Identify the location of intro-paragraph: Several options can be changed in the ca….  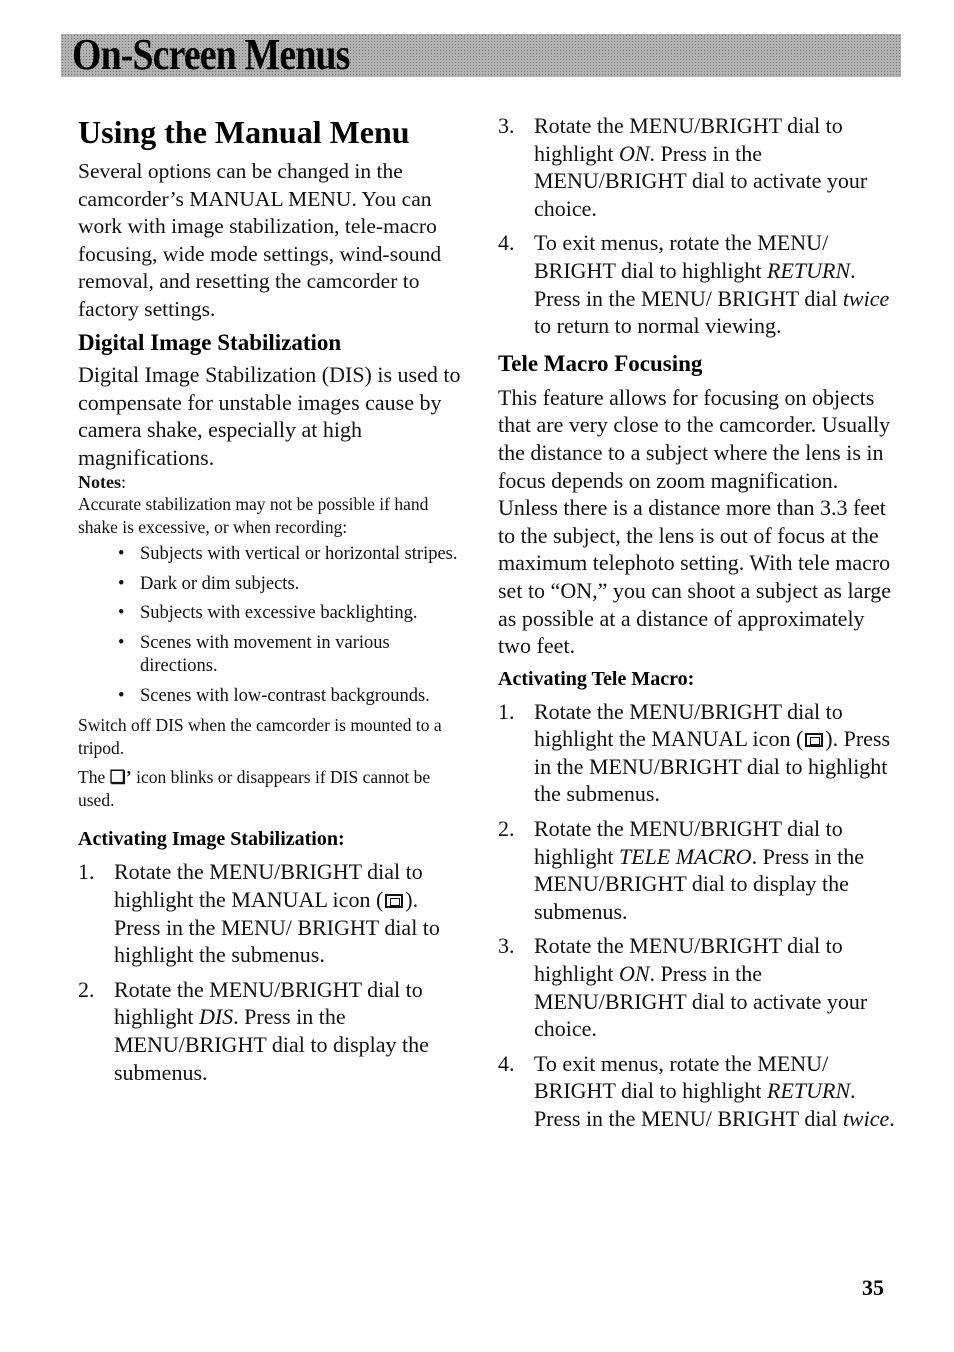
(260, 240).